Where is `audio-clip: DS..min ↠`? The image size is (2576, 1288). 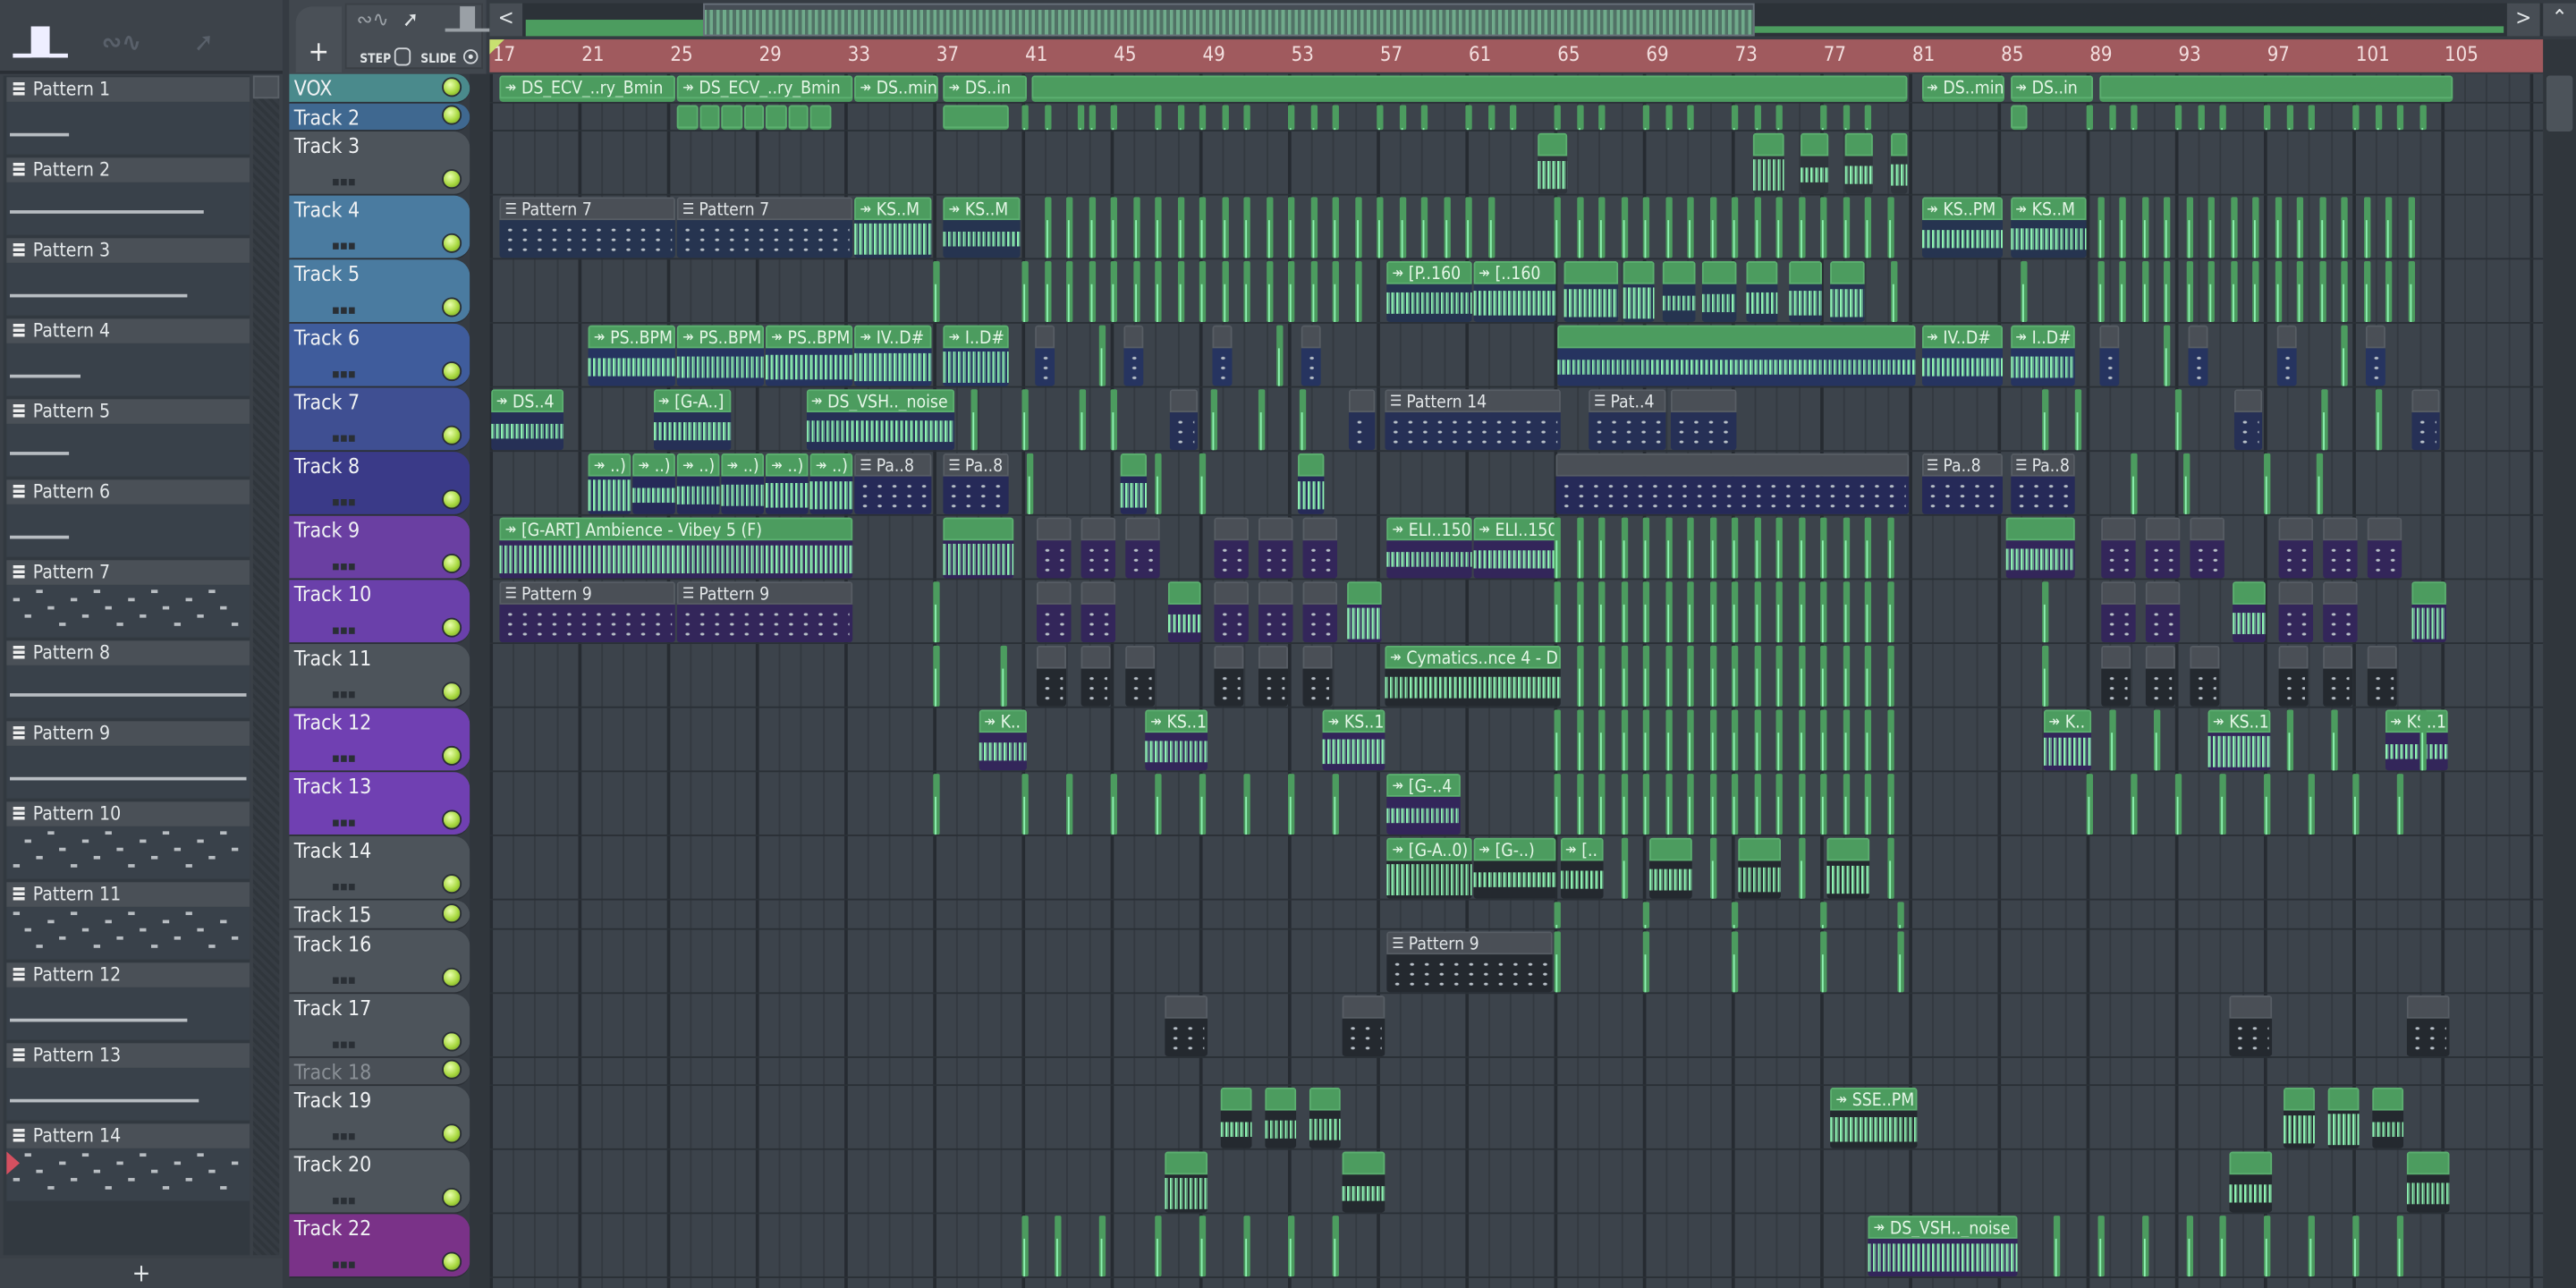
audio-clip: DS..min ↠ is located at coordinates (1962, 88).